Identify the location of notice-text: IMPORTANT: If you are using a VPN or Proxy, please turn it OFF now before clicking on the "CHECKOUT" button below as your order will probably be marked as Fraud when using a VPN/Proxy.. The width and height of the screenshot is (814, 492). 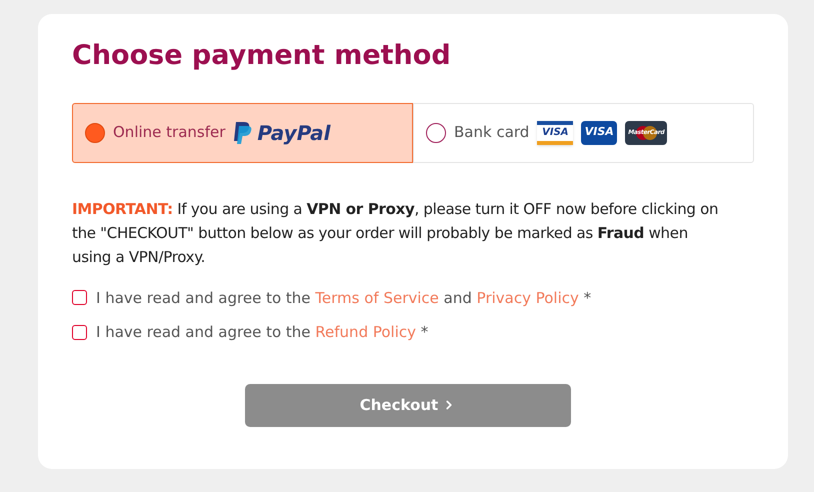
(396, 233).